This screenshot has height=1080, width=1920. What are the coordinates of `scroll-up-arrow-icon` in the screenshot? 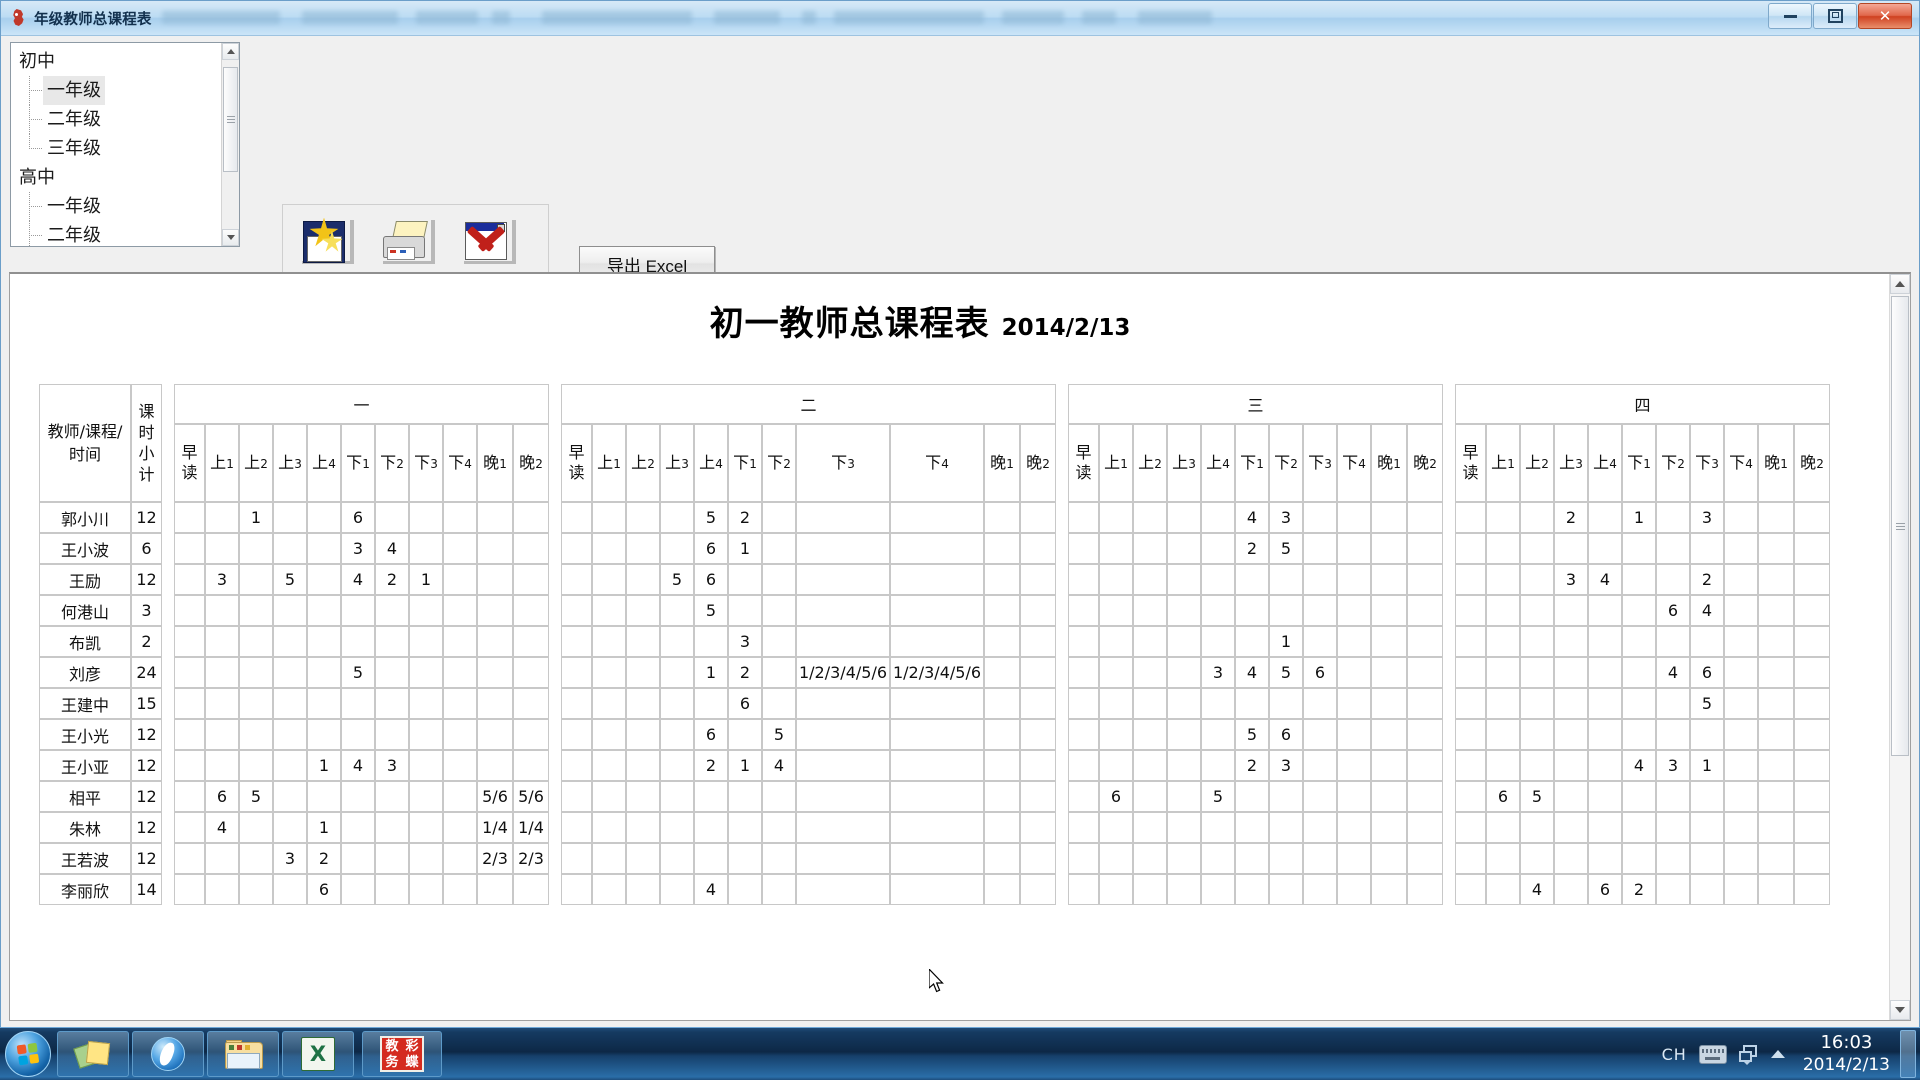 It's located at (1900, 284).